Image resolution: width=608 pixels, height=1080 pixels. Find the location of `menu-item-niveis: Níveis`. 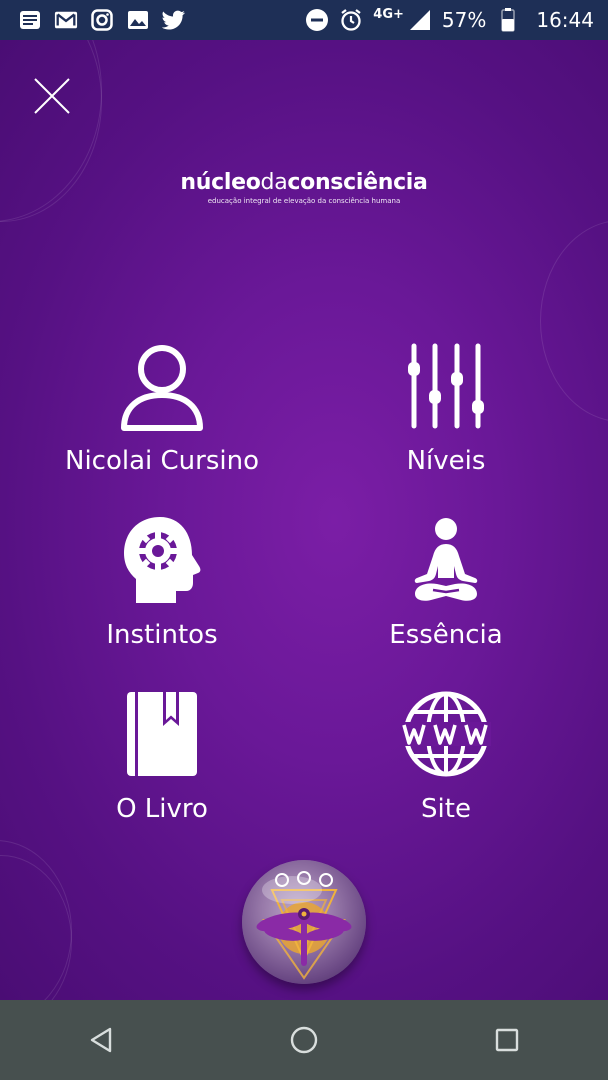

menu-item-niveis: Níveis is located at coordinates (446, 408).